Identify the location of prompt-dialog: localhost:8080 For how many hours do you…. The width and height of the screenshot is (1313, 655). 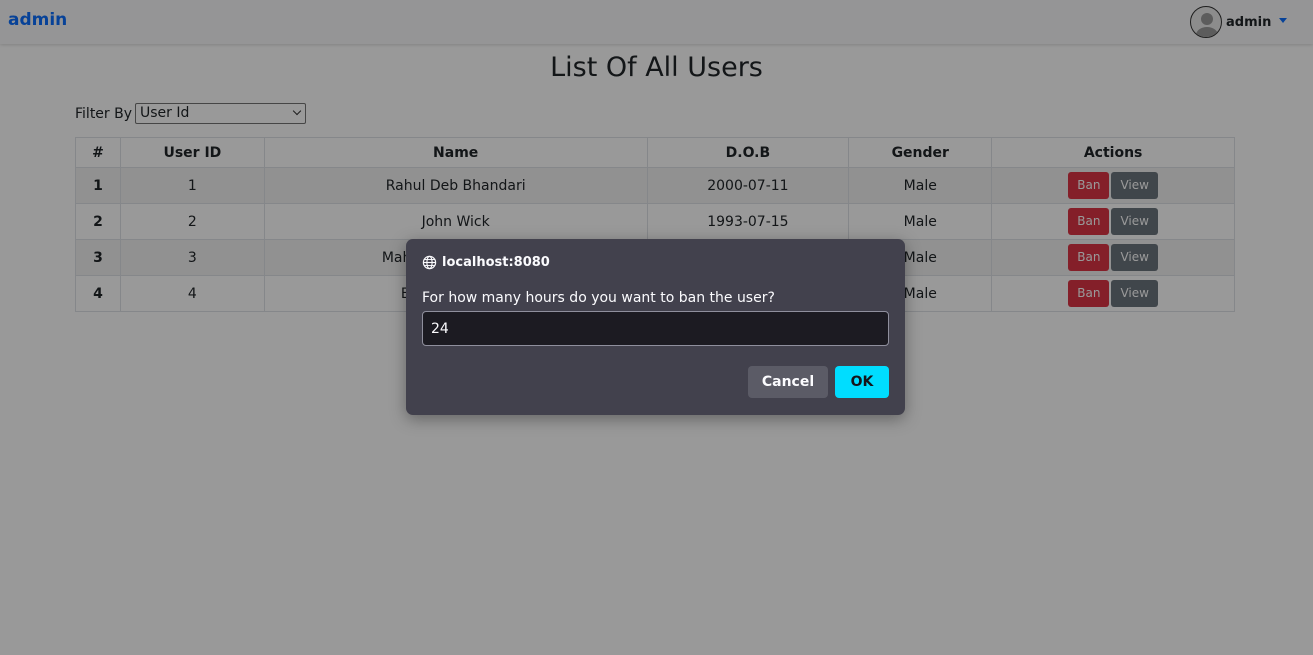
(655, 327).